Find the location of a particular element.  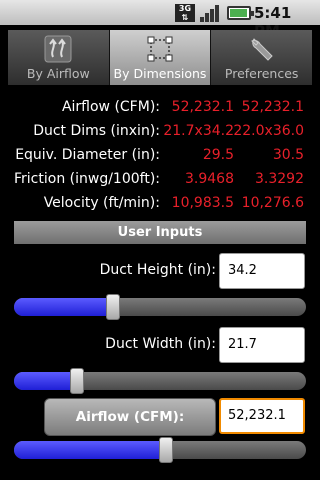

tab-label: Preferences is located at coordinates (261, 73).